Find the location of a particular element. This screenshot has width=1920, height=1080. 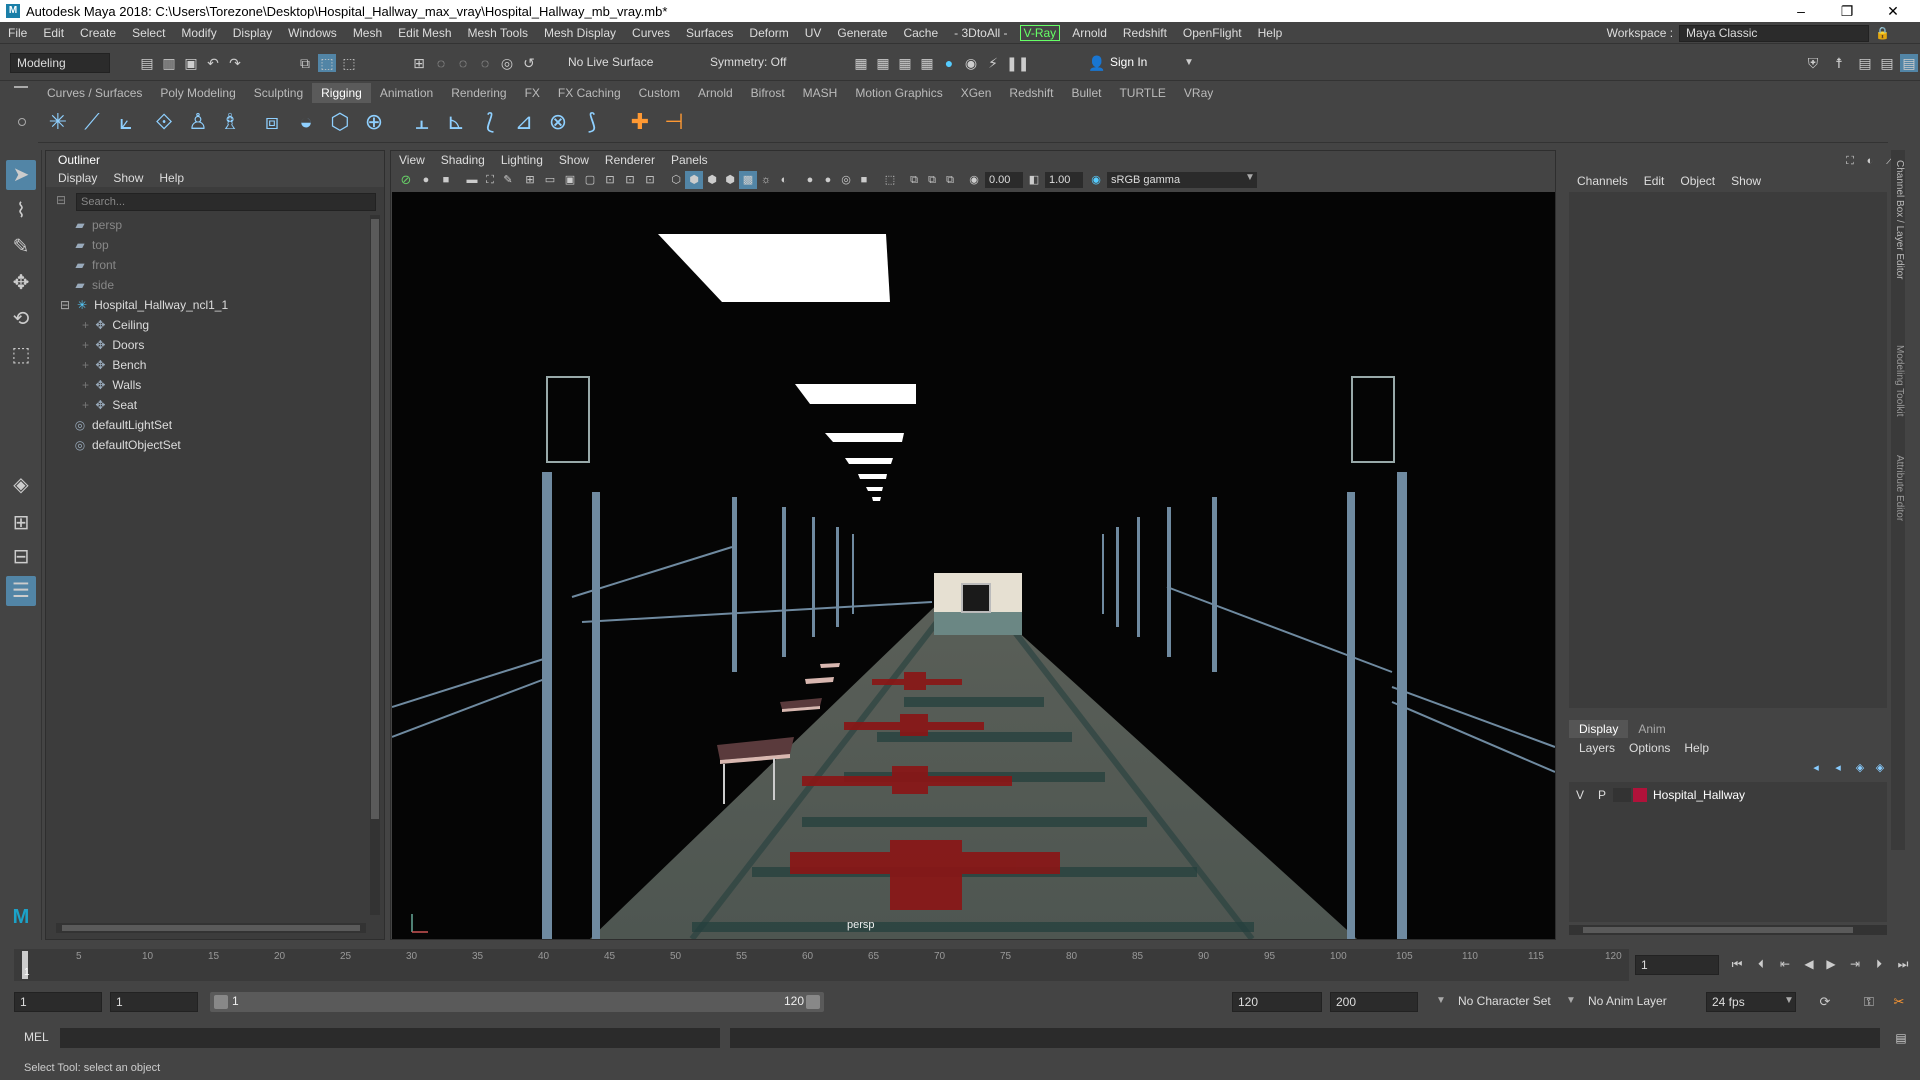

smooth-shade-icon: ⬢ is located at coordinates (694, 180).